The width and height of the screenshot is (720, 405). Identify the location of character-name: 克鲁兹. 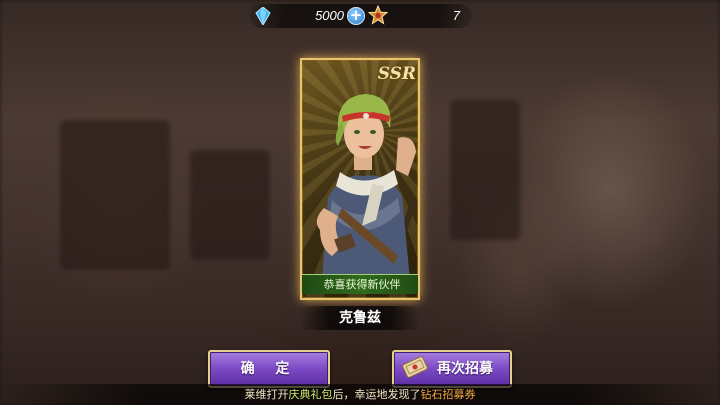
(360, 318).